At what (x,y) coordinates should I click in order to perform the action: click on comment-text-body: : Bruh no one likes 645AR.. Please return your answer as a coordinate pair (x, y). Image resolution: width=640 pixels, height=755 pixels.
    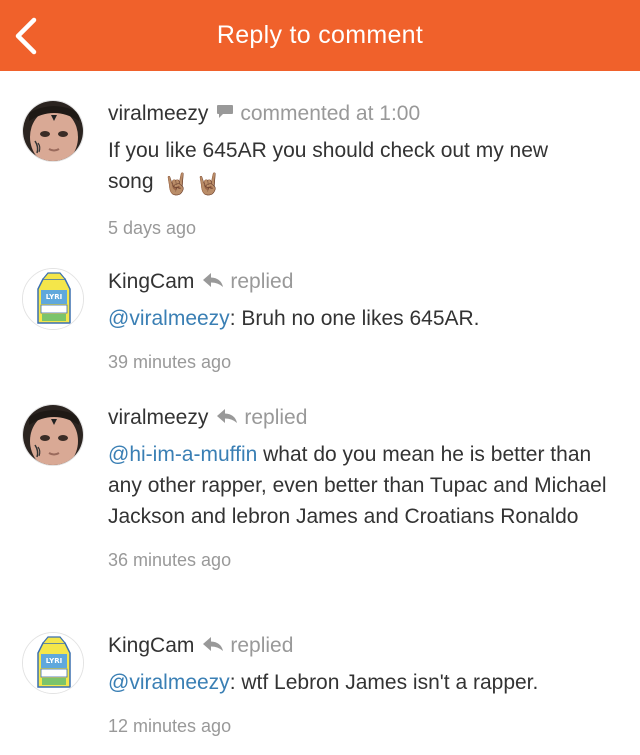
    Looking at the image, I should click on (354, 318).